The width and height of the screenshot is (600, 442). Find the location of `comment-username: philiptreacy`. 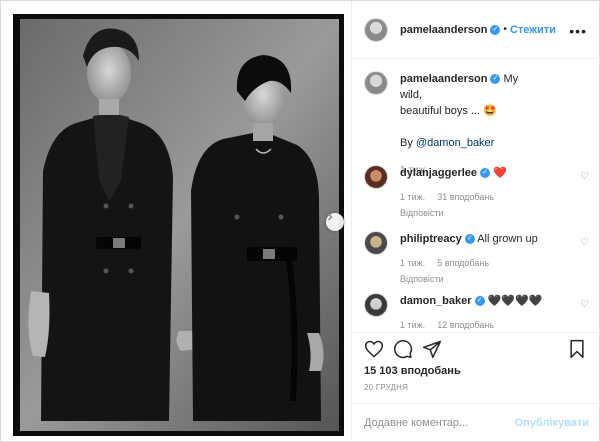

comment-username: philiptreacy is located at coordinates (431, 239).